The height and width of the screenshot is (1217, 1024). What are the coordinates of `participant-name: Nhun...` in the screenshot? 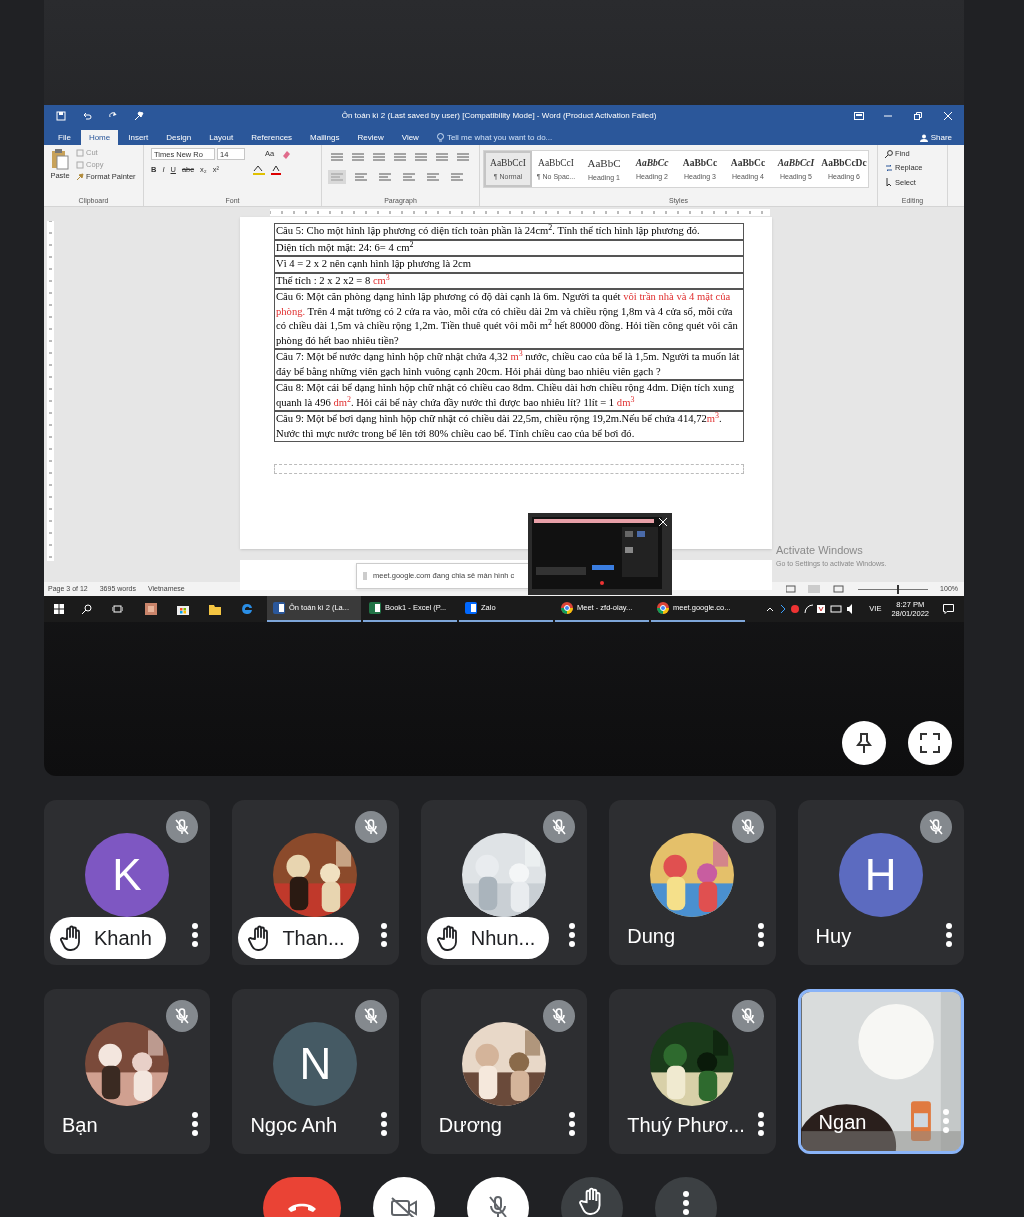 It's located at (503, 938).